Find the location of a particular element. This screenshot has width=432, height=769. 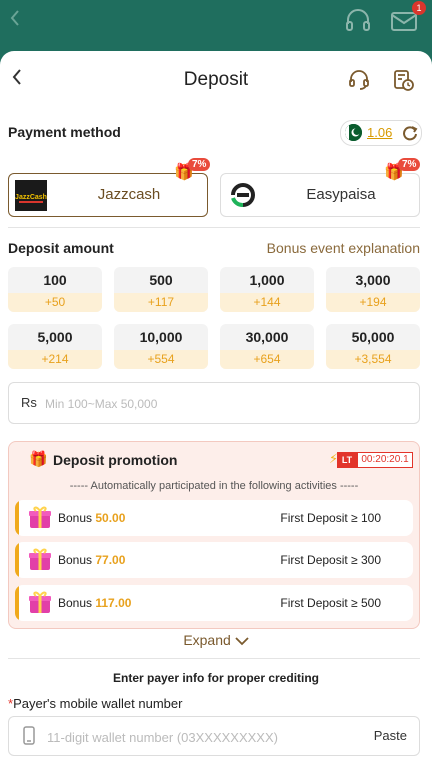

amount-option-10000: 10,000 +554 is located at coordinates (161, 346).